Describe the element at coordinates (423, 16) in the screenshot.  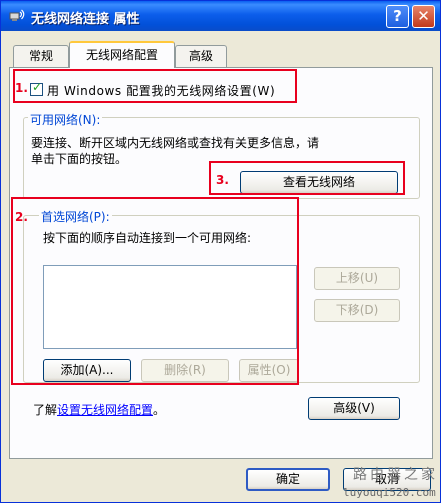
I see `close-button: ✕` at that location.